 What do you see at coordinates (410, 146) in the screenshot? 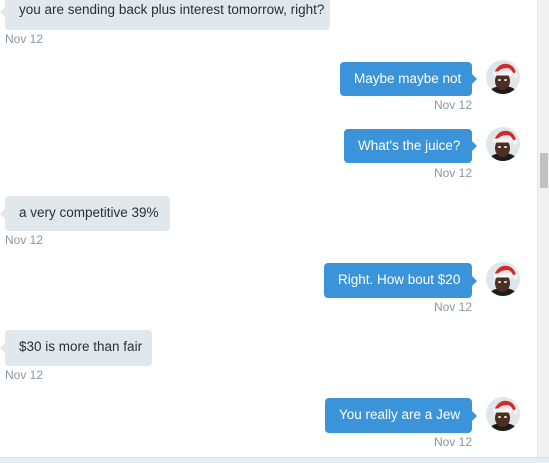
I see `message-bubble: What's the juice?` at bounding box center [410, 146].